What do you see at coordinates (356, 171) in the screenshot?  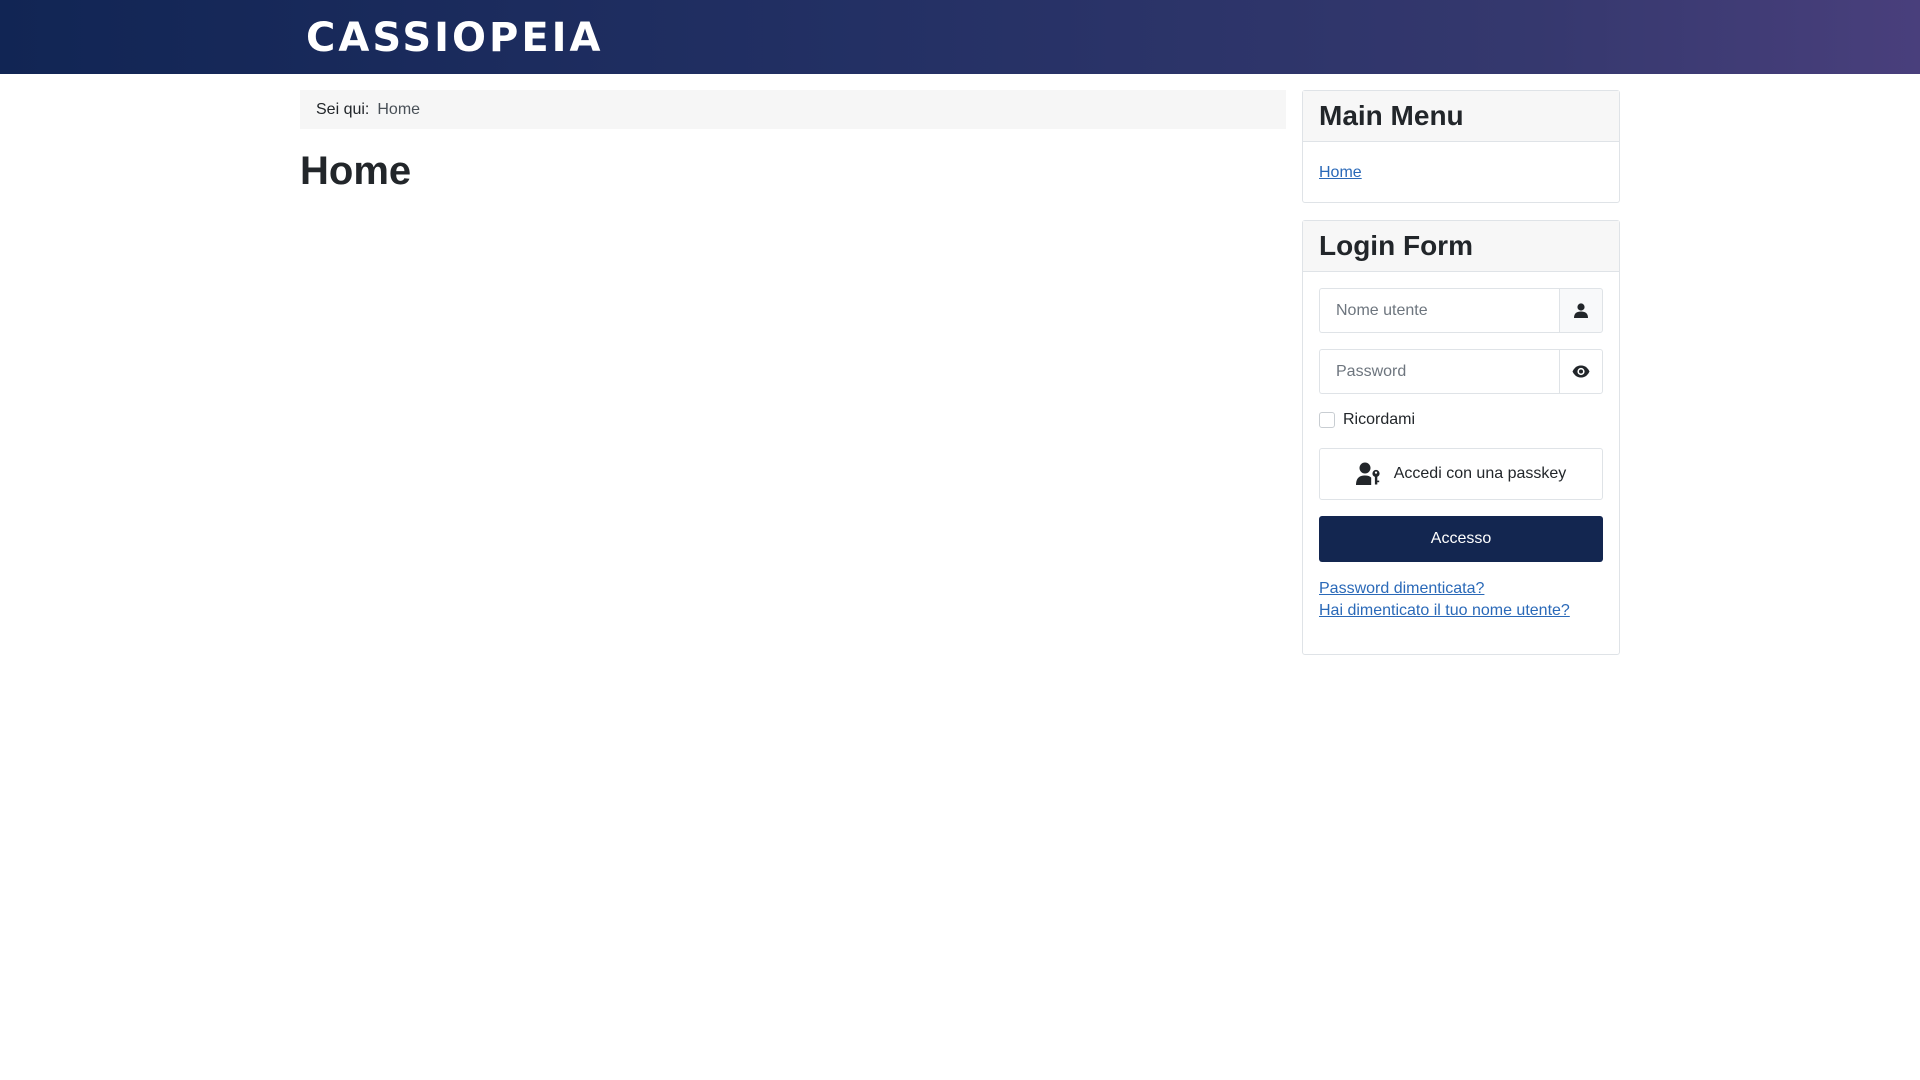 I see `page-title: Home` at bounding box center [356, 171].